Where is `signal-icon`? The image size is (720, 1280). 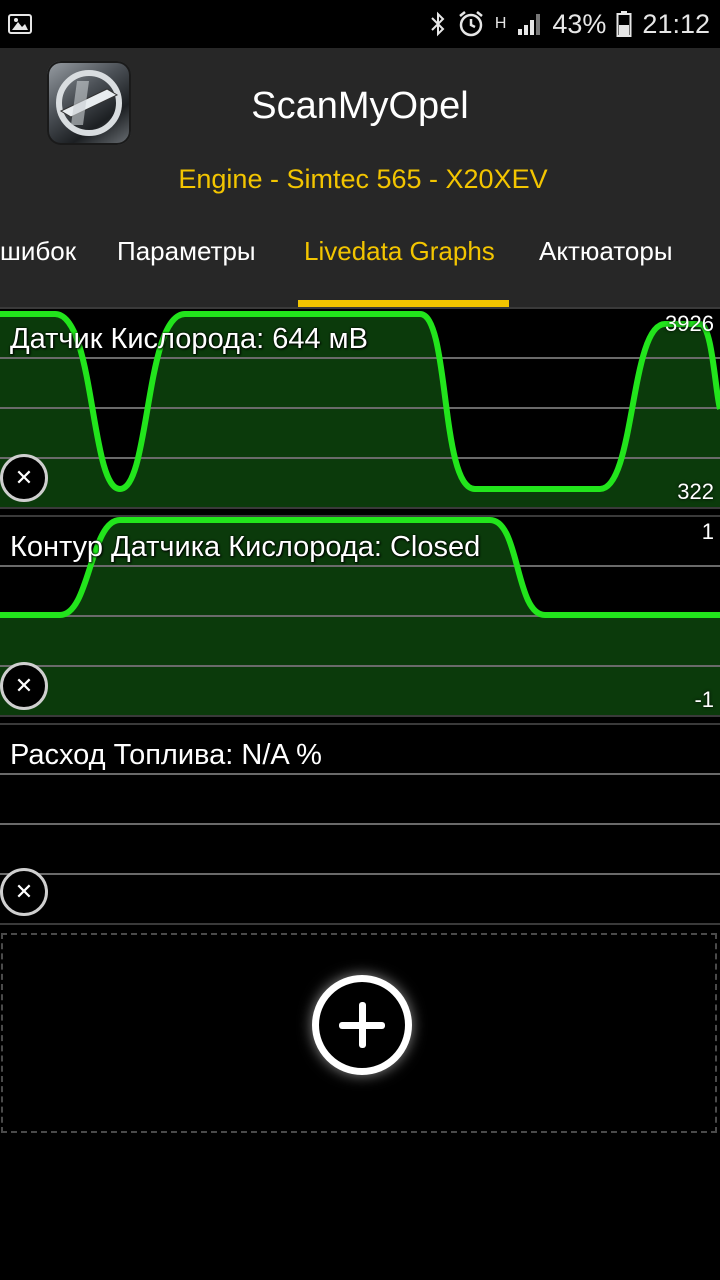
signal-icon is located at coordinates (529, 24).